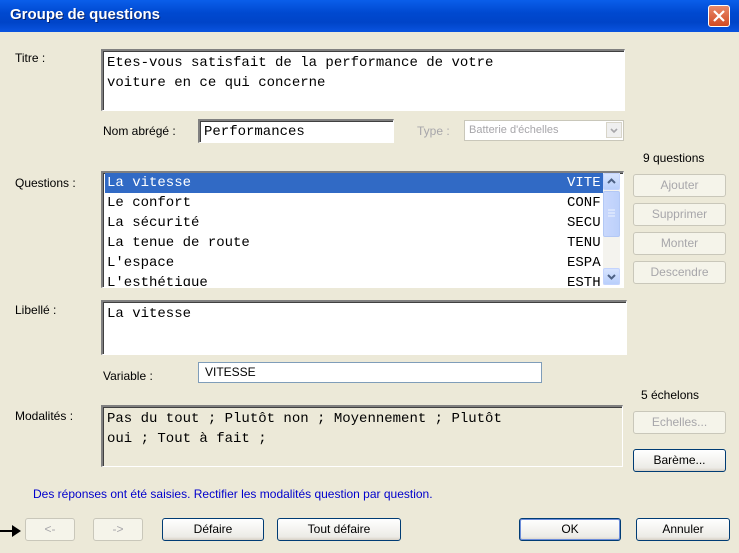 The image size is (739, 553). I want to click on ok-button: OK, so click(570, 529).